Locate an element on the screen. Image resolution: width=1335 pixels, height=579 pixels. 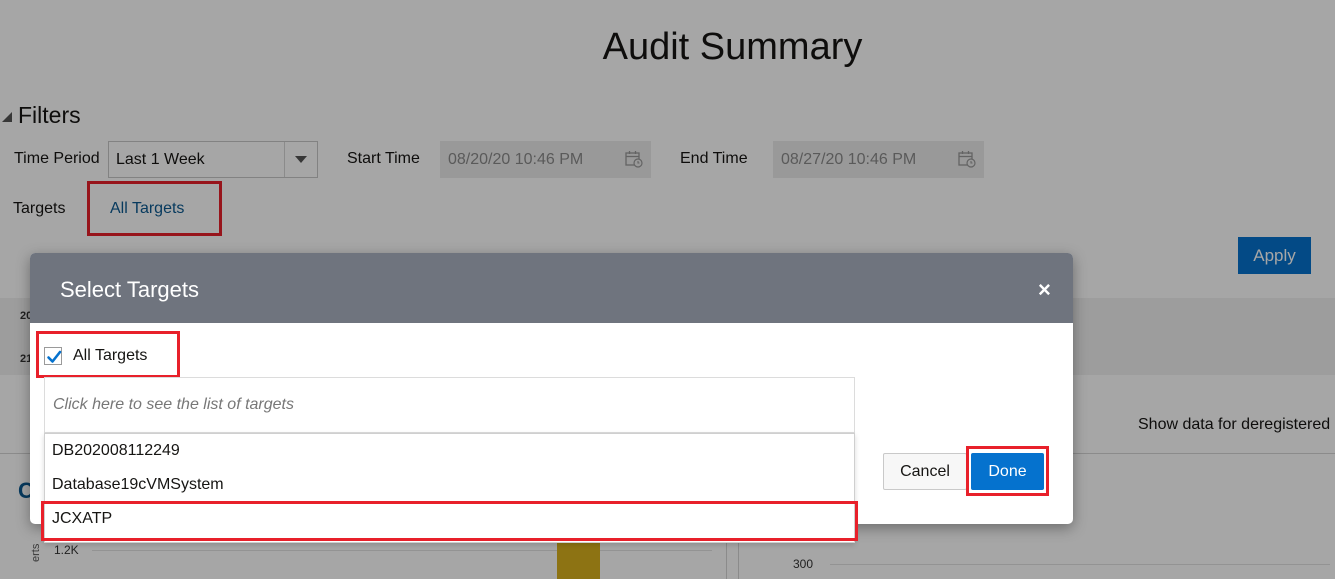
close-icon: × is located at coordinates (1044, 290).